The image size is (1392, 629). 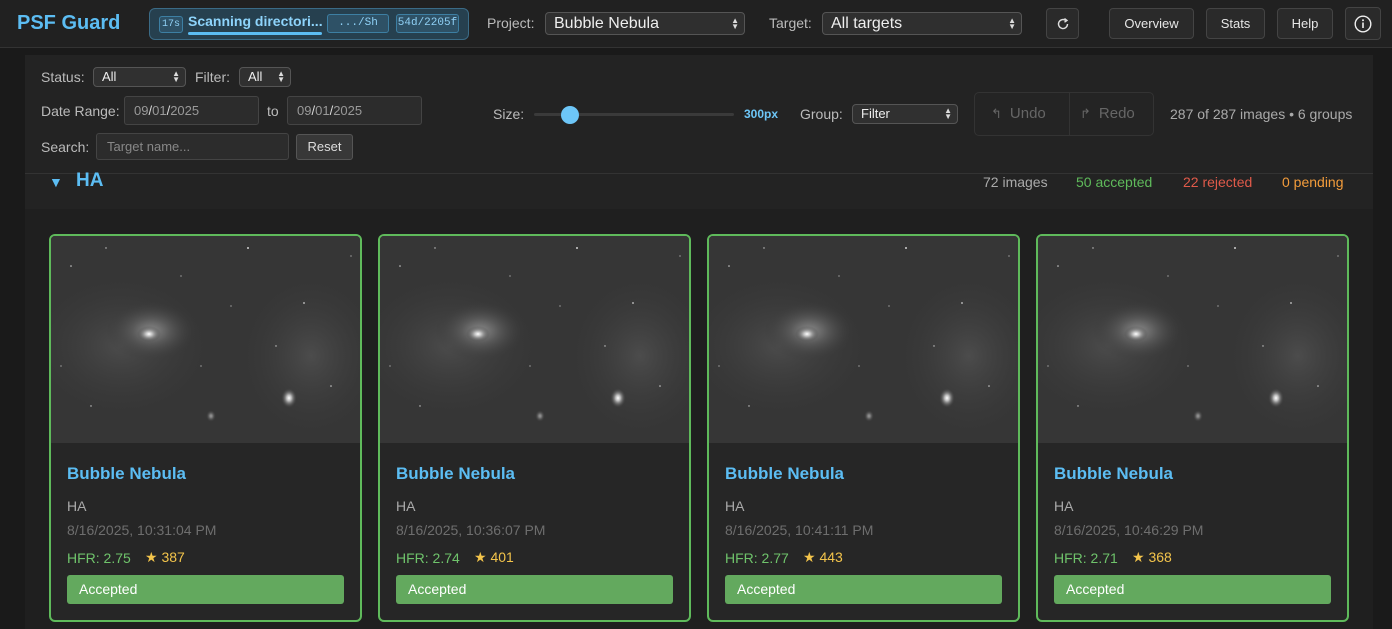 I want to click on card-hfr: HFR: 2.75, so click(x=99, y=558).